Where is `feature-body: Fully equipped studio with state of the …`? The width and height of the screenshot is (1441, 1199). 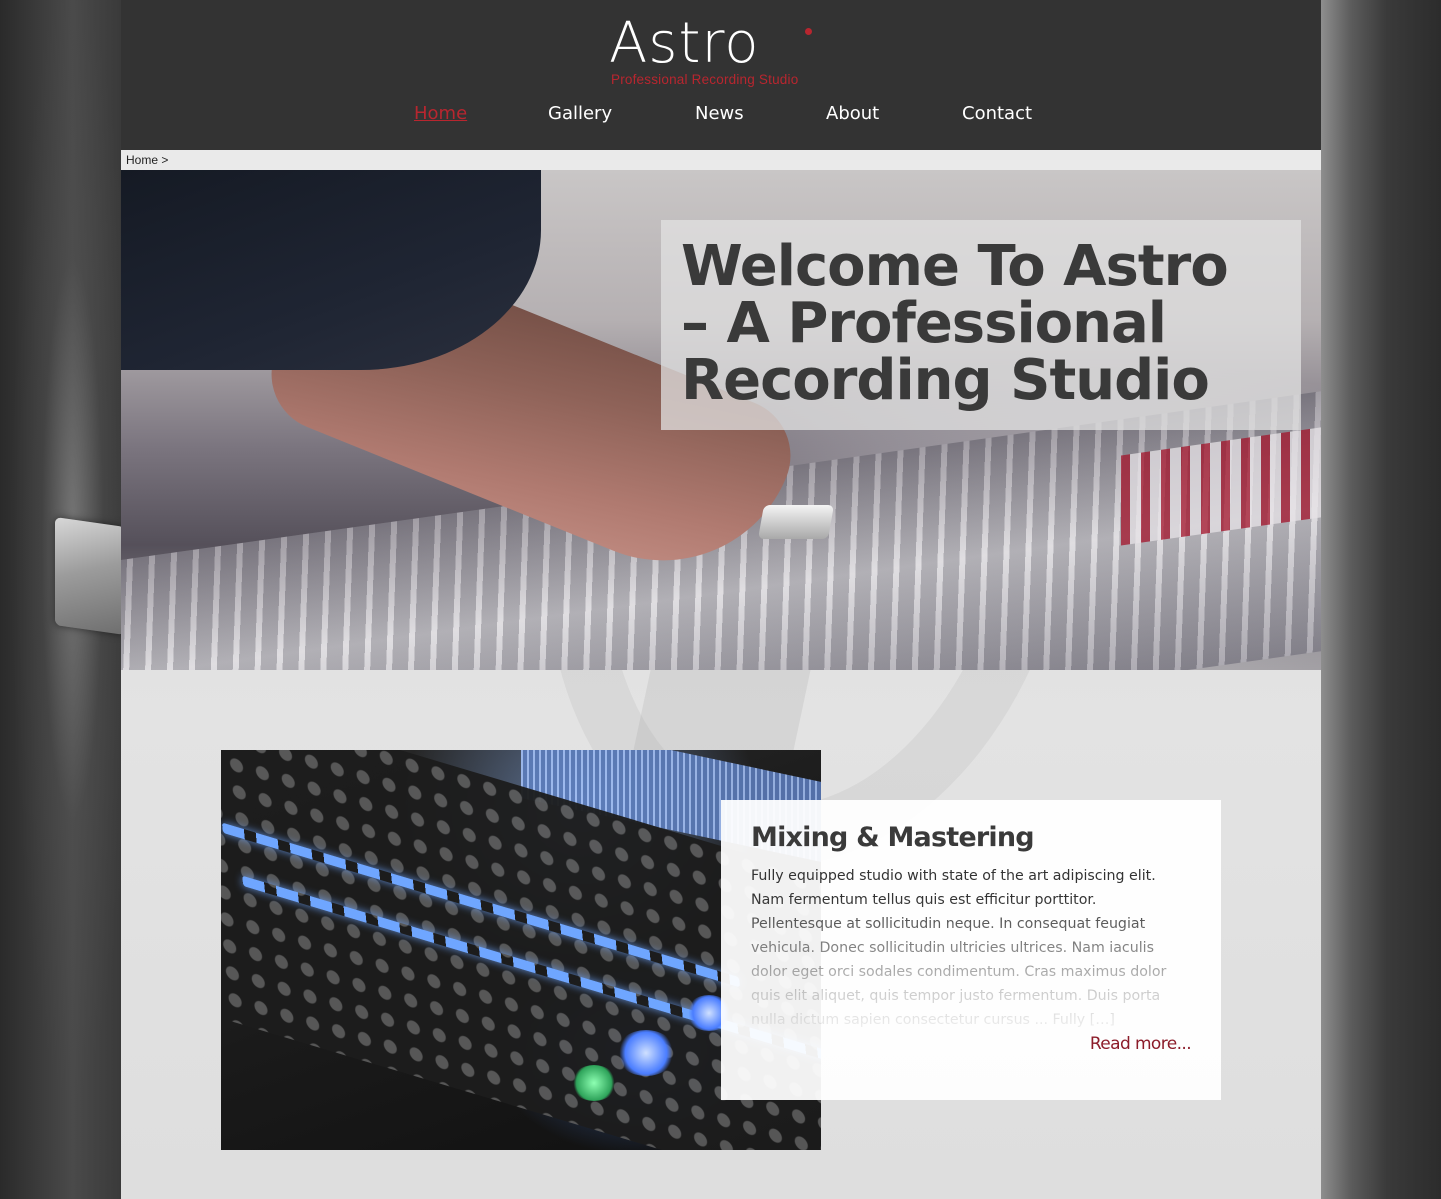 feature-body: Fully equipped studio with state of the … is located at coordinates (959, 948).